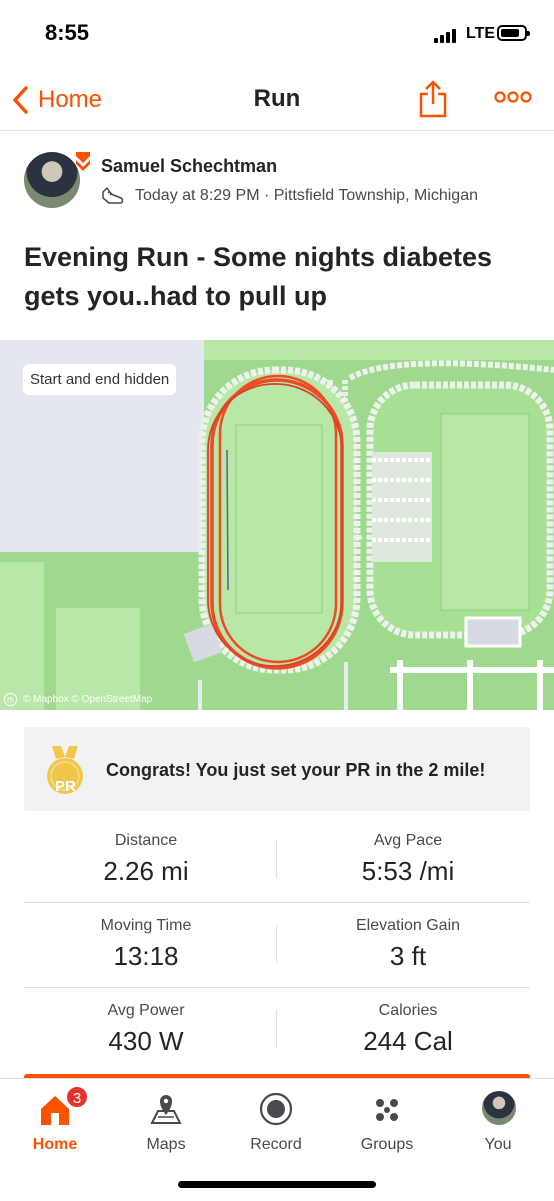  What do you see at coordinates (146, 1010) in the screenshot?
I see `stat-label: Avg Power` at bounding box center [146, 1010].